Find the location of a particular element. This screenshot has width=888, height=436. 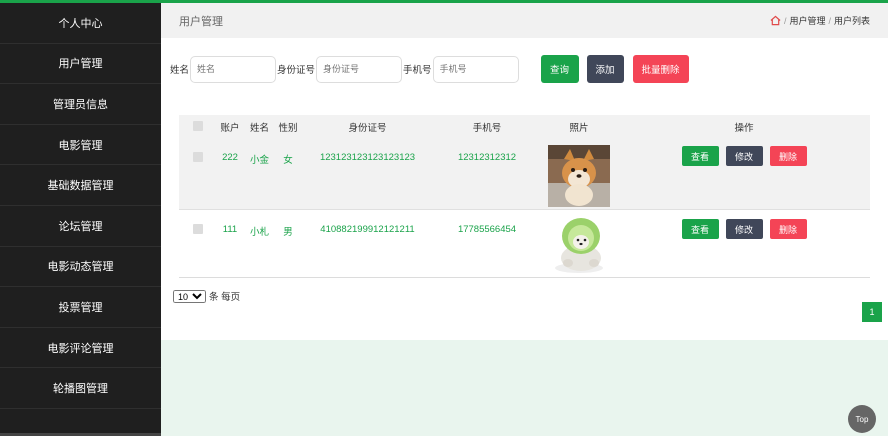

sidebar-item-movie-comments: 电影评论管理 is located at coordinates (80, 348).